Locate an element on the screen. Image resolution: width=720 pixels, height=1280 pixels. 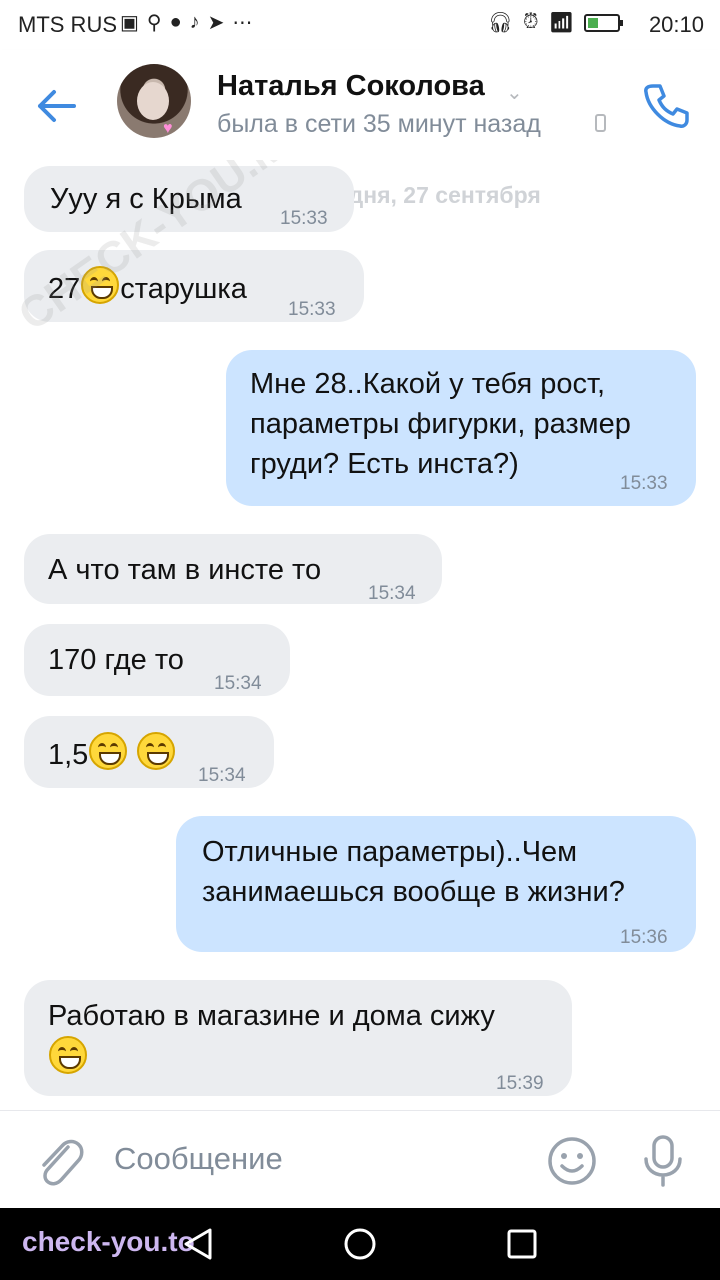
status-bar: MTS RUS ▣ ⚲ ● ♪ ➤ ⋯ 🎧︎ ⏰︎ 📶︎ 20:10 is located at coordinates (360, 25).